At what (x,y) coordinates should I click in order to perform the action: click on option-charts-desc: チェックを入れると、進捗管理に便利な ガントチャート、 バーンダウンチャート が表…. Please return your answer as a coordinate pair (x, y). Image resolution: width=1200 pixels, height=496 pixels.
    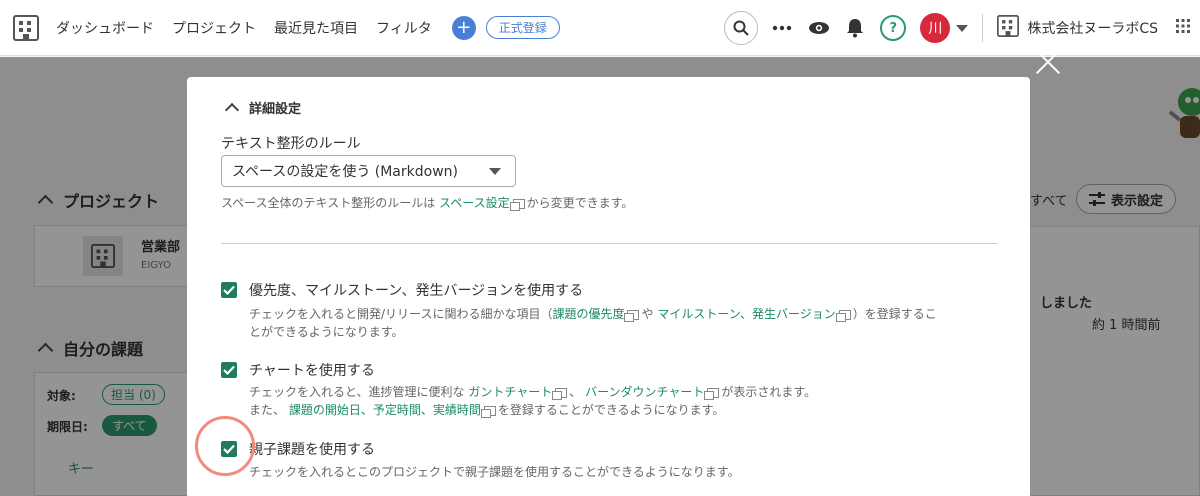
    Looking at the image, I should click on (533, 401).